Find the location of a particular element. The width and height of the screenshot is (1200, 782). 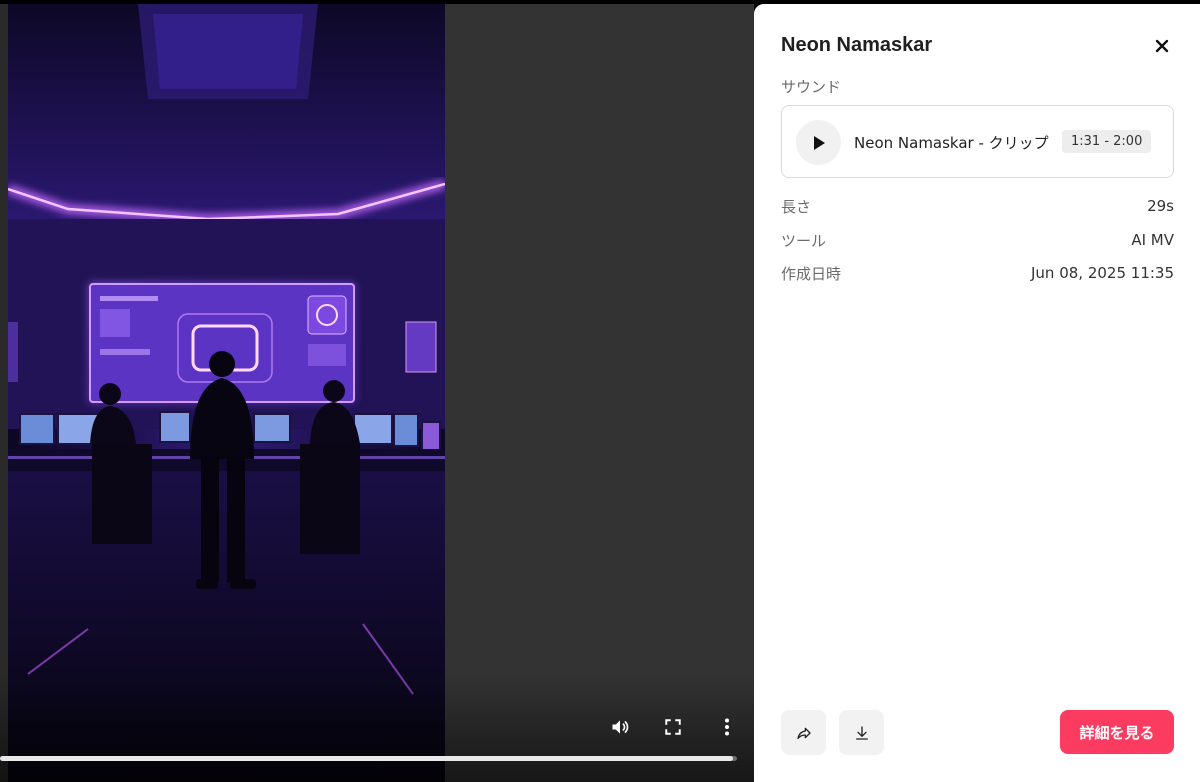

detail-key: ツール is located at coordinates (804, 240).